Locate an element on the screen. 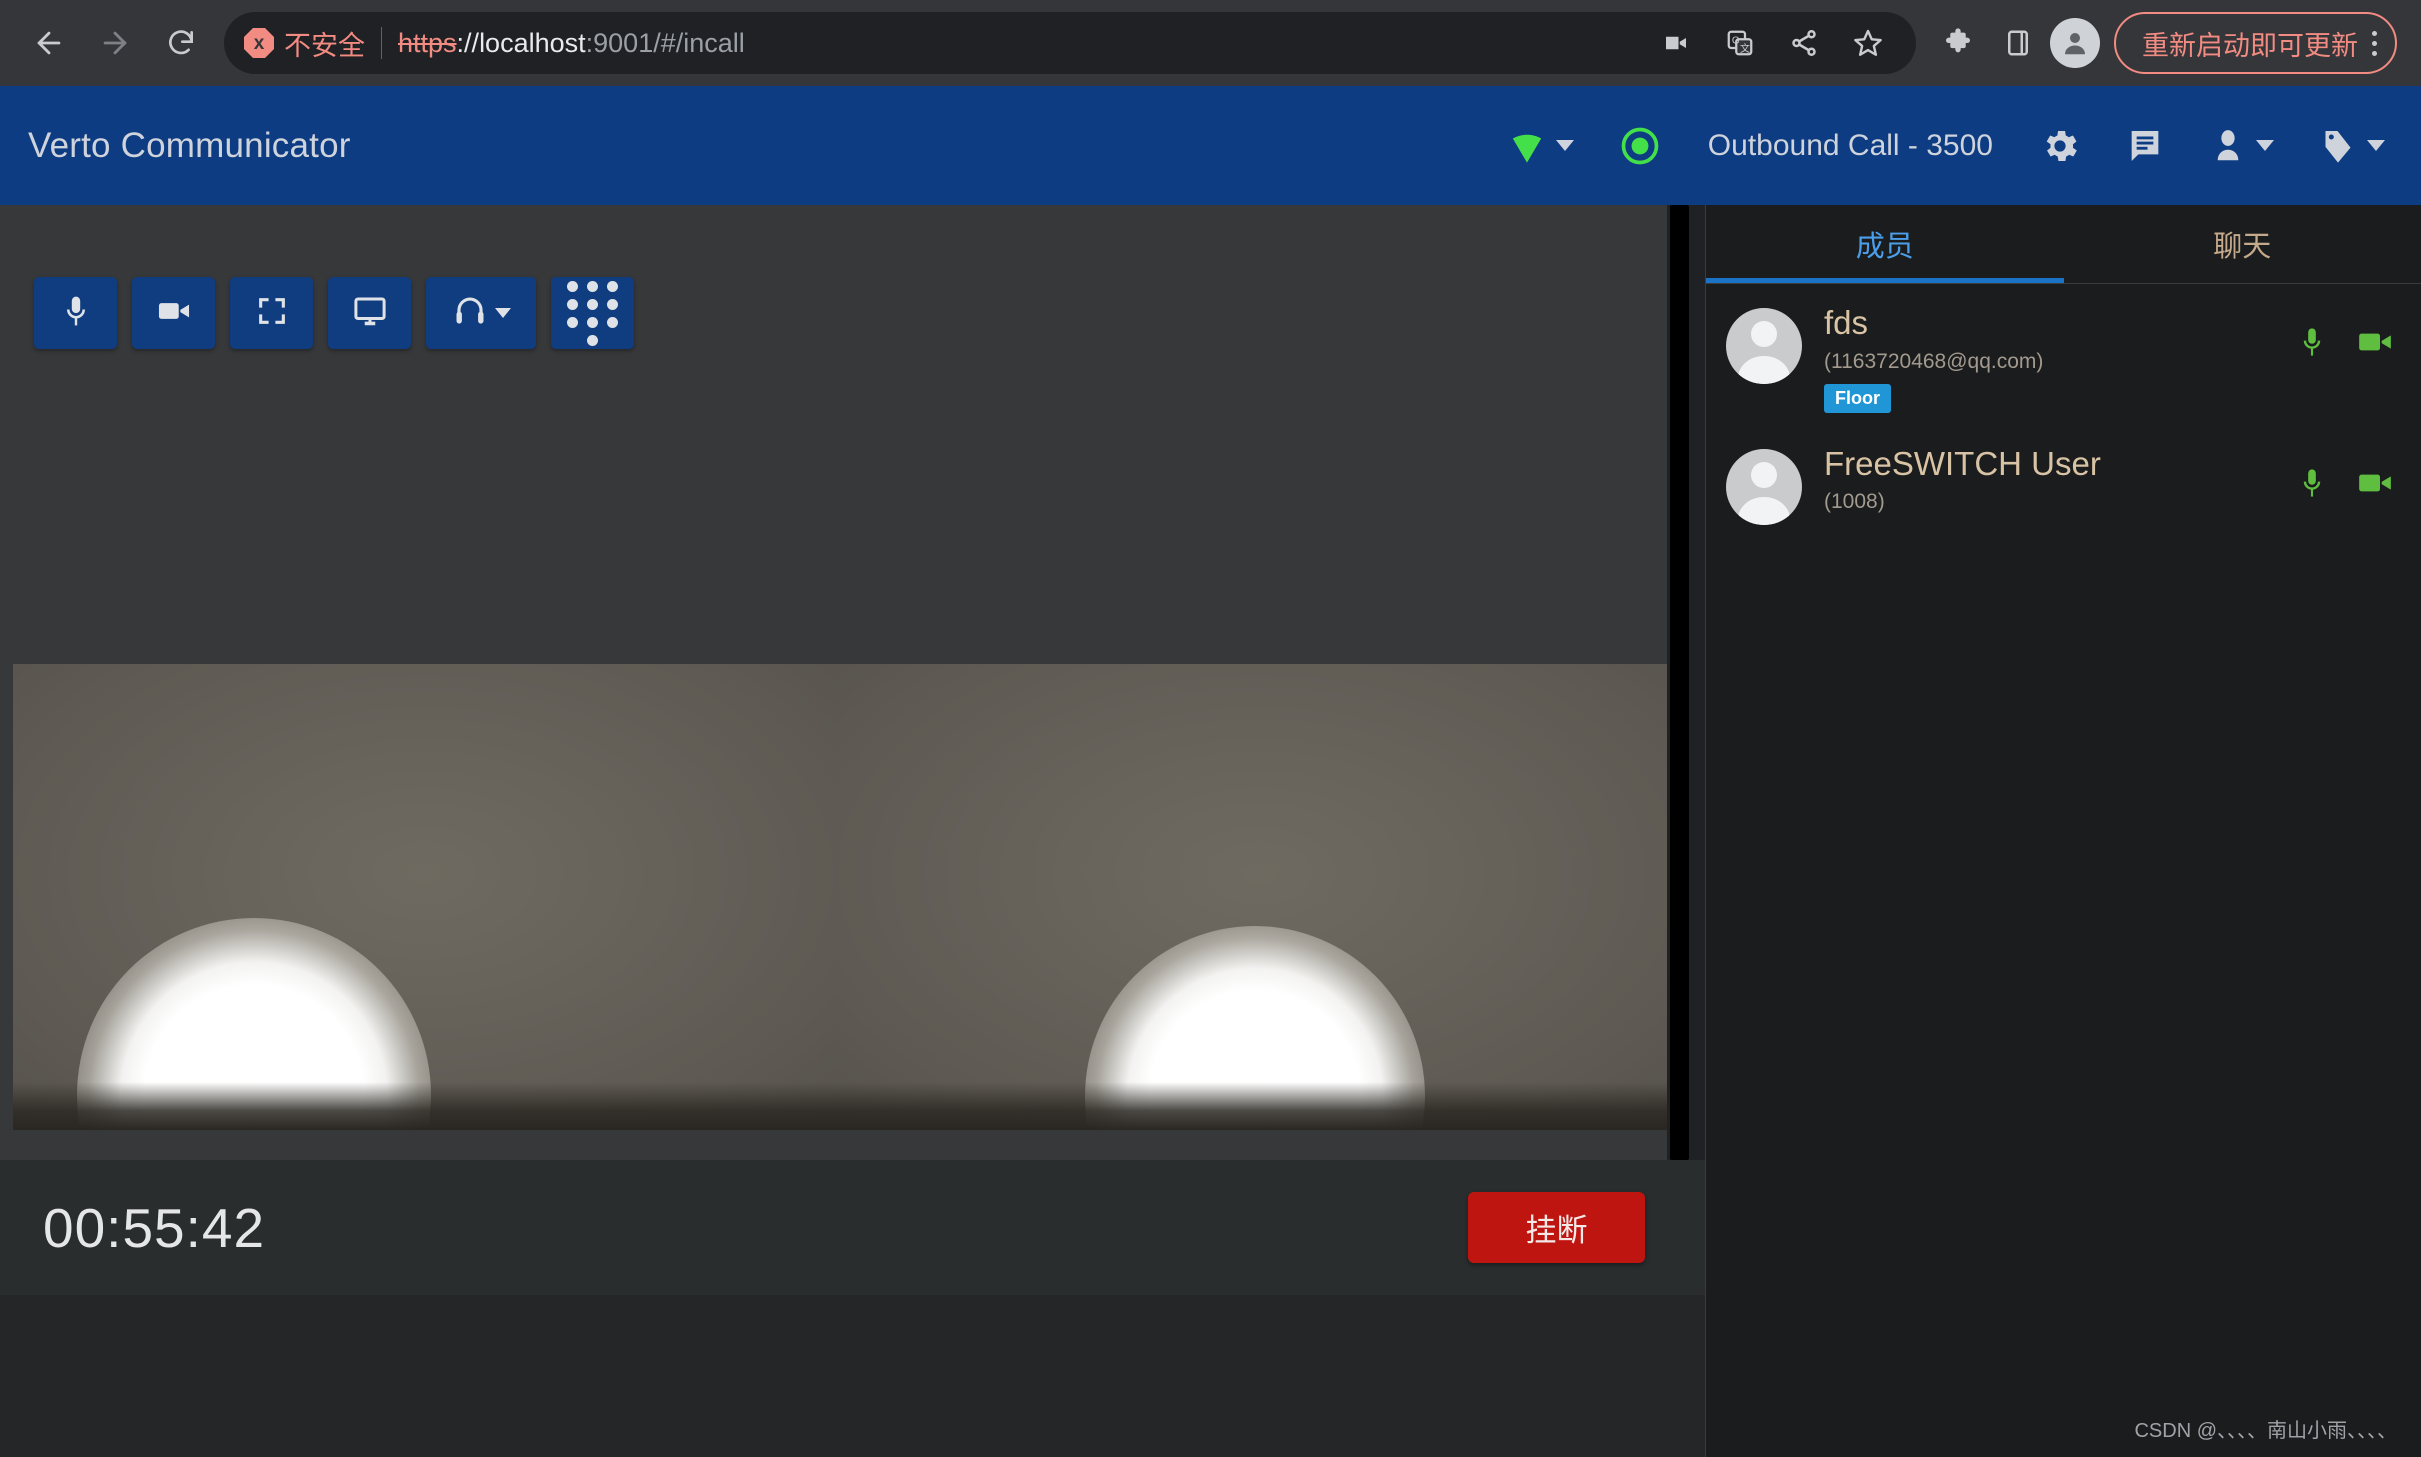 This screenshot has width=2421, height=1457. dialpad-button is located at coordinates (592, 313).